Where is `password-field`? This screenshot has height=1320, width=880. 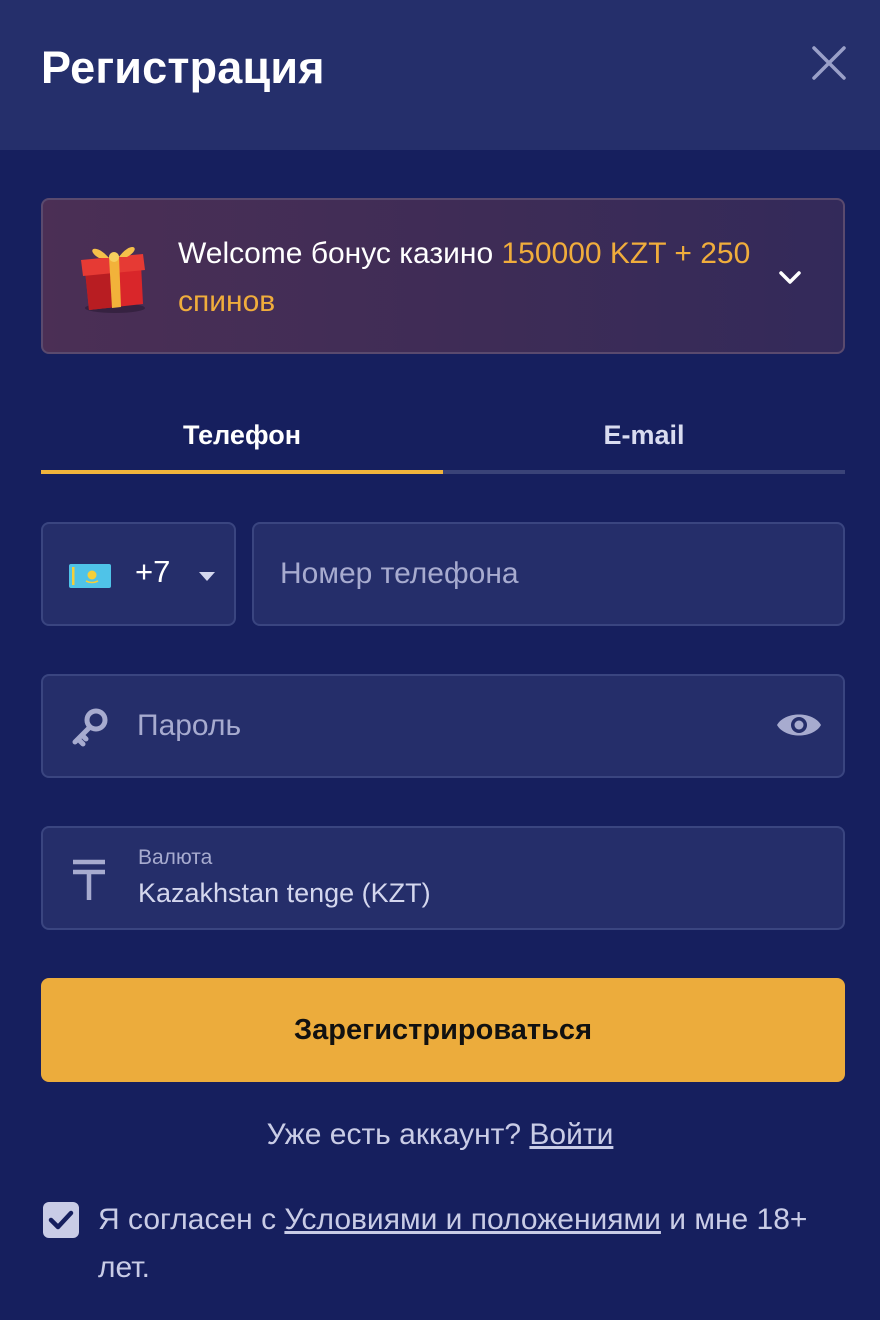
password-field is located at coordinates (443, 726).